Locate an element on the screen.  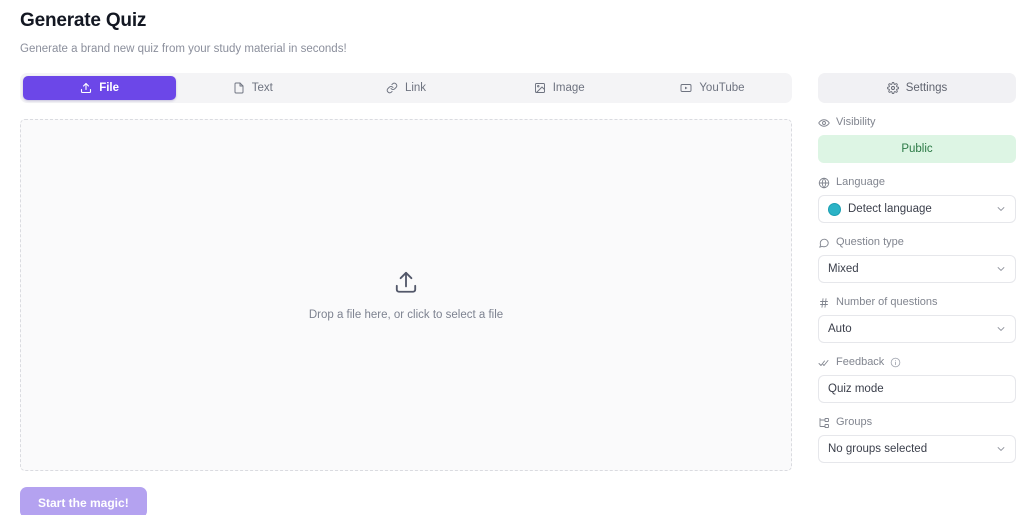
field-language: Language Detect language is located at coordinates (917, 199).